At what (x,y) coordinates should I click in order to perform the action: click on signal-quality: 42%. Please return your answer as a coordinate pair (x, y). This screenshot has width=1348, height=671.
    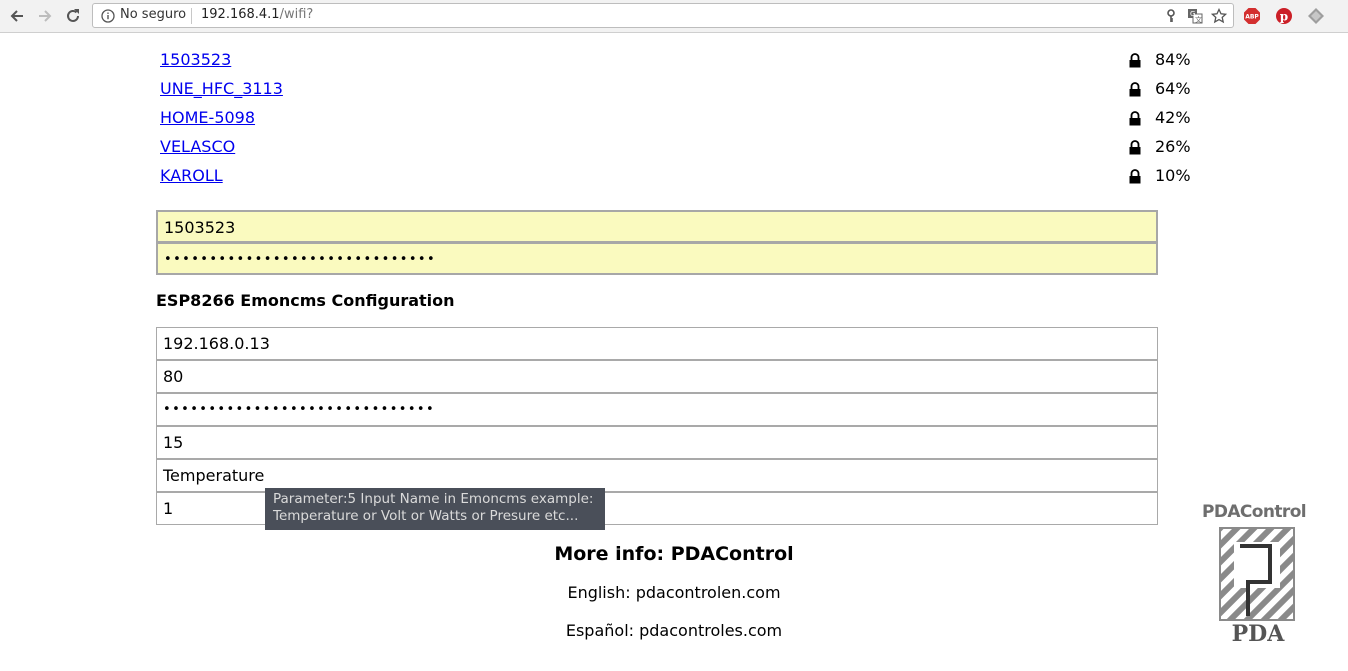
    Looking at the image, I should click on (1173, 117).